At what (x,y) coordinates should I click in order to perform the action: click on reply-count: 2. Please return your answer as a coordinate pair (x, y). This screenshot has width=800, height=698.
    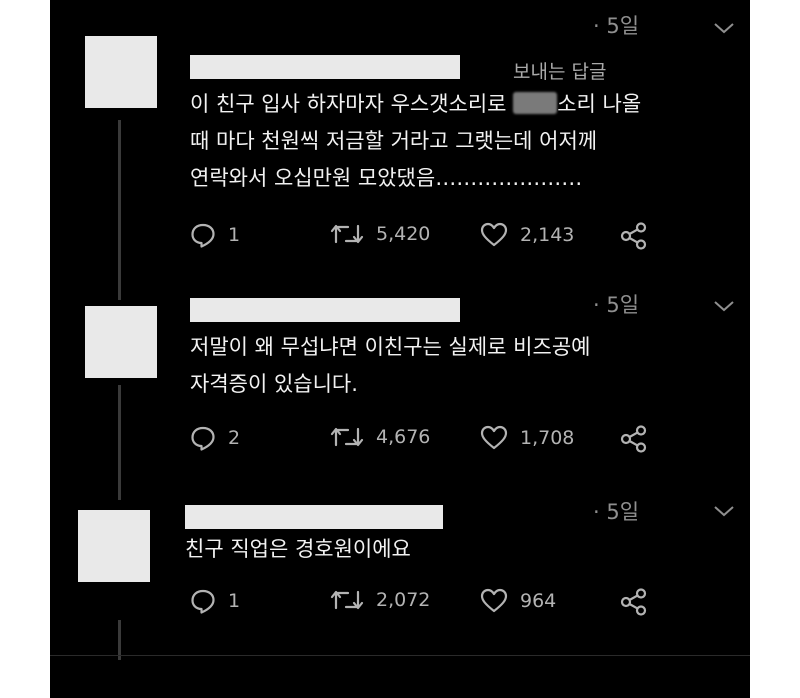
    Looking at the image, I should click on (234, 438).